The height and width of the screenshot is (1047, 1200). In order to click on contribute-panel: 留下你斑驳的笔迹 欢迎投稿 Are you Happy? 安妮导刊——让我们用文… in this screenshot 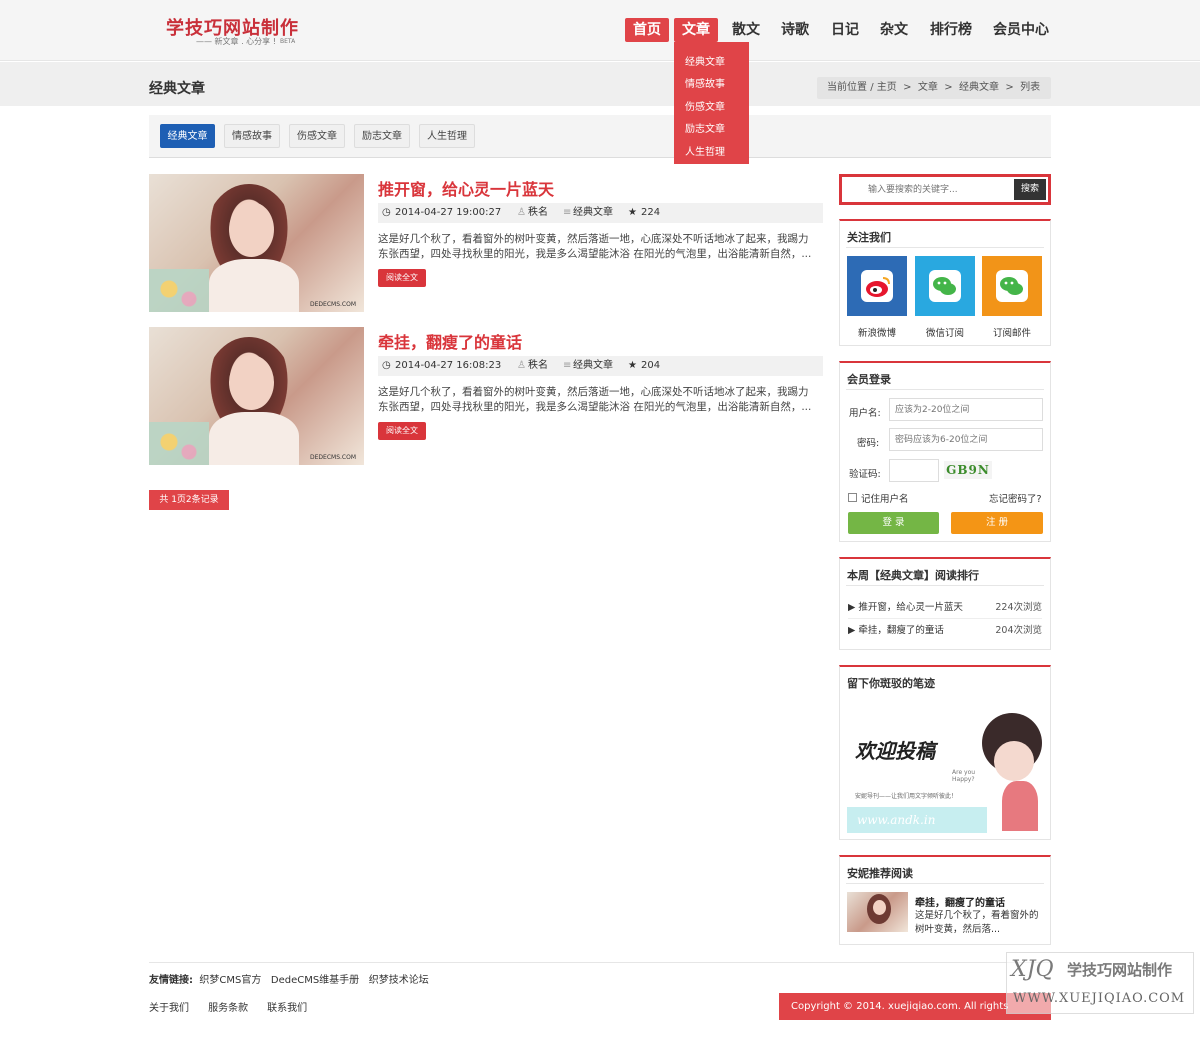, I will do `click(945, 752)`.